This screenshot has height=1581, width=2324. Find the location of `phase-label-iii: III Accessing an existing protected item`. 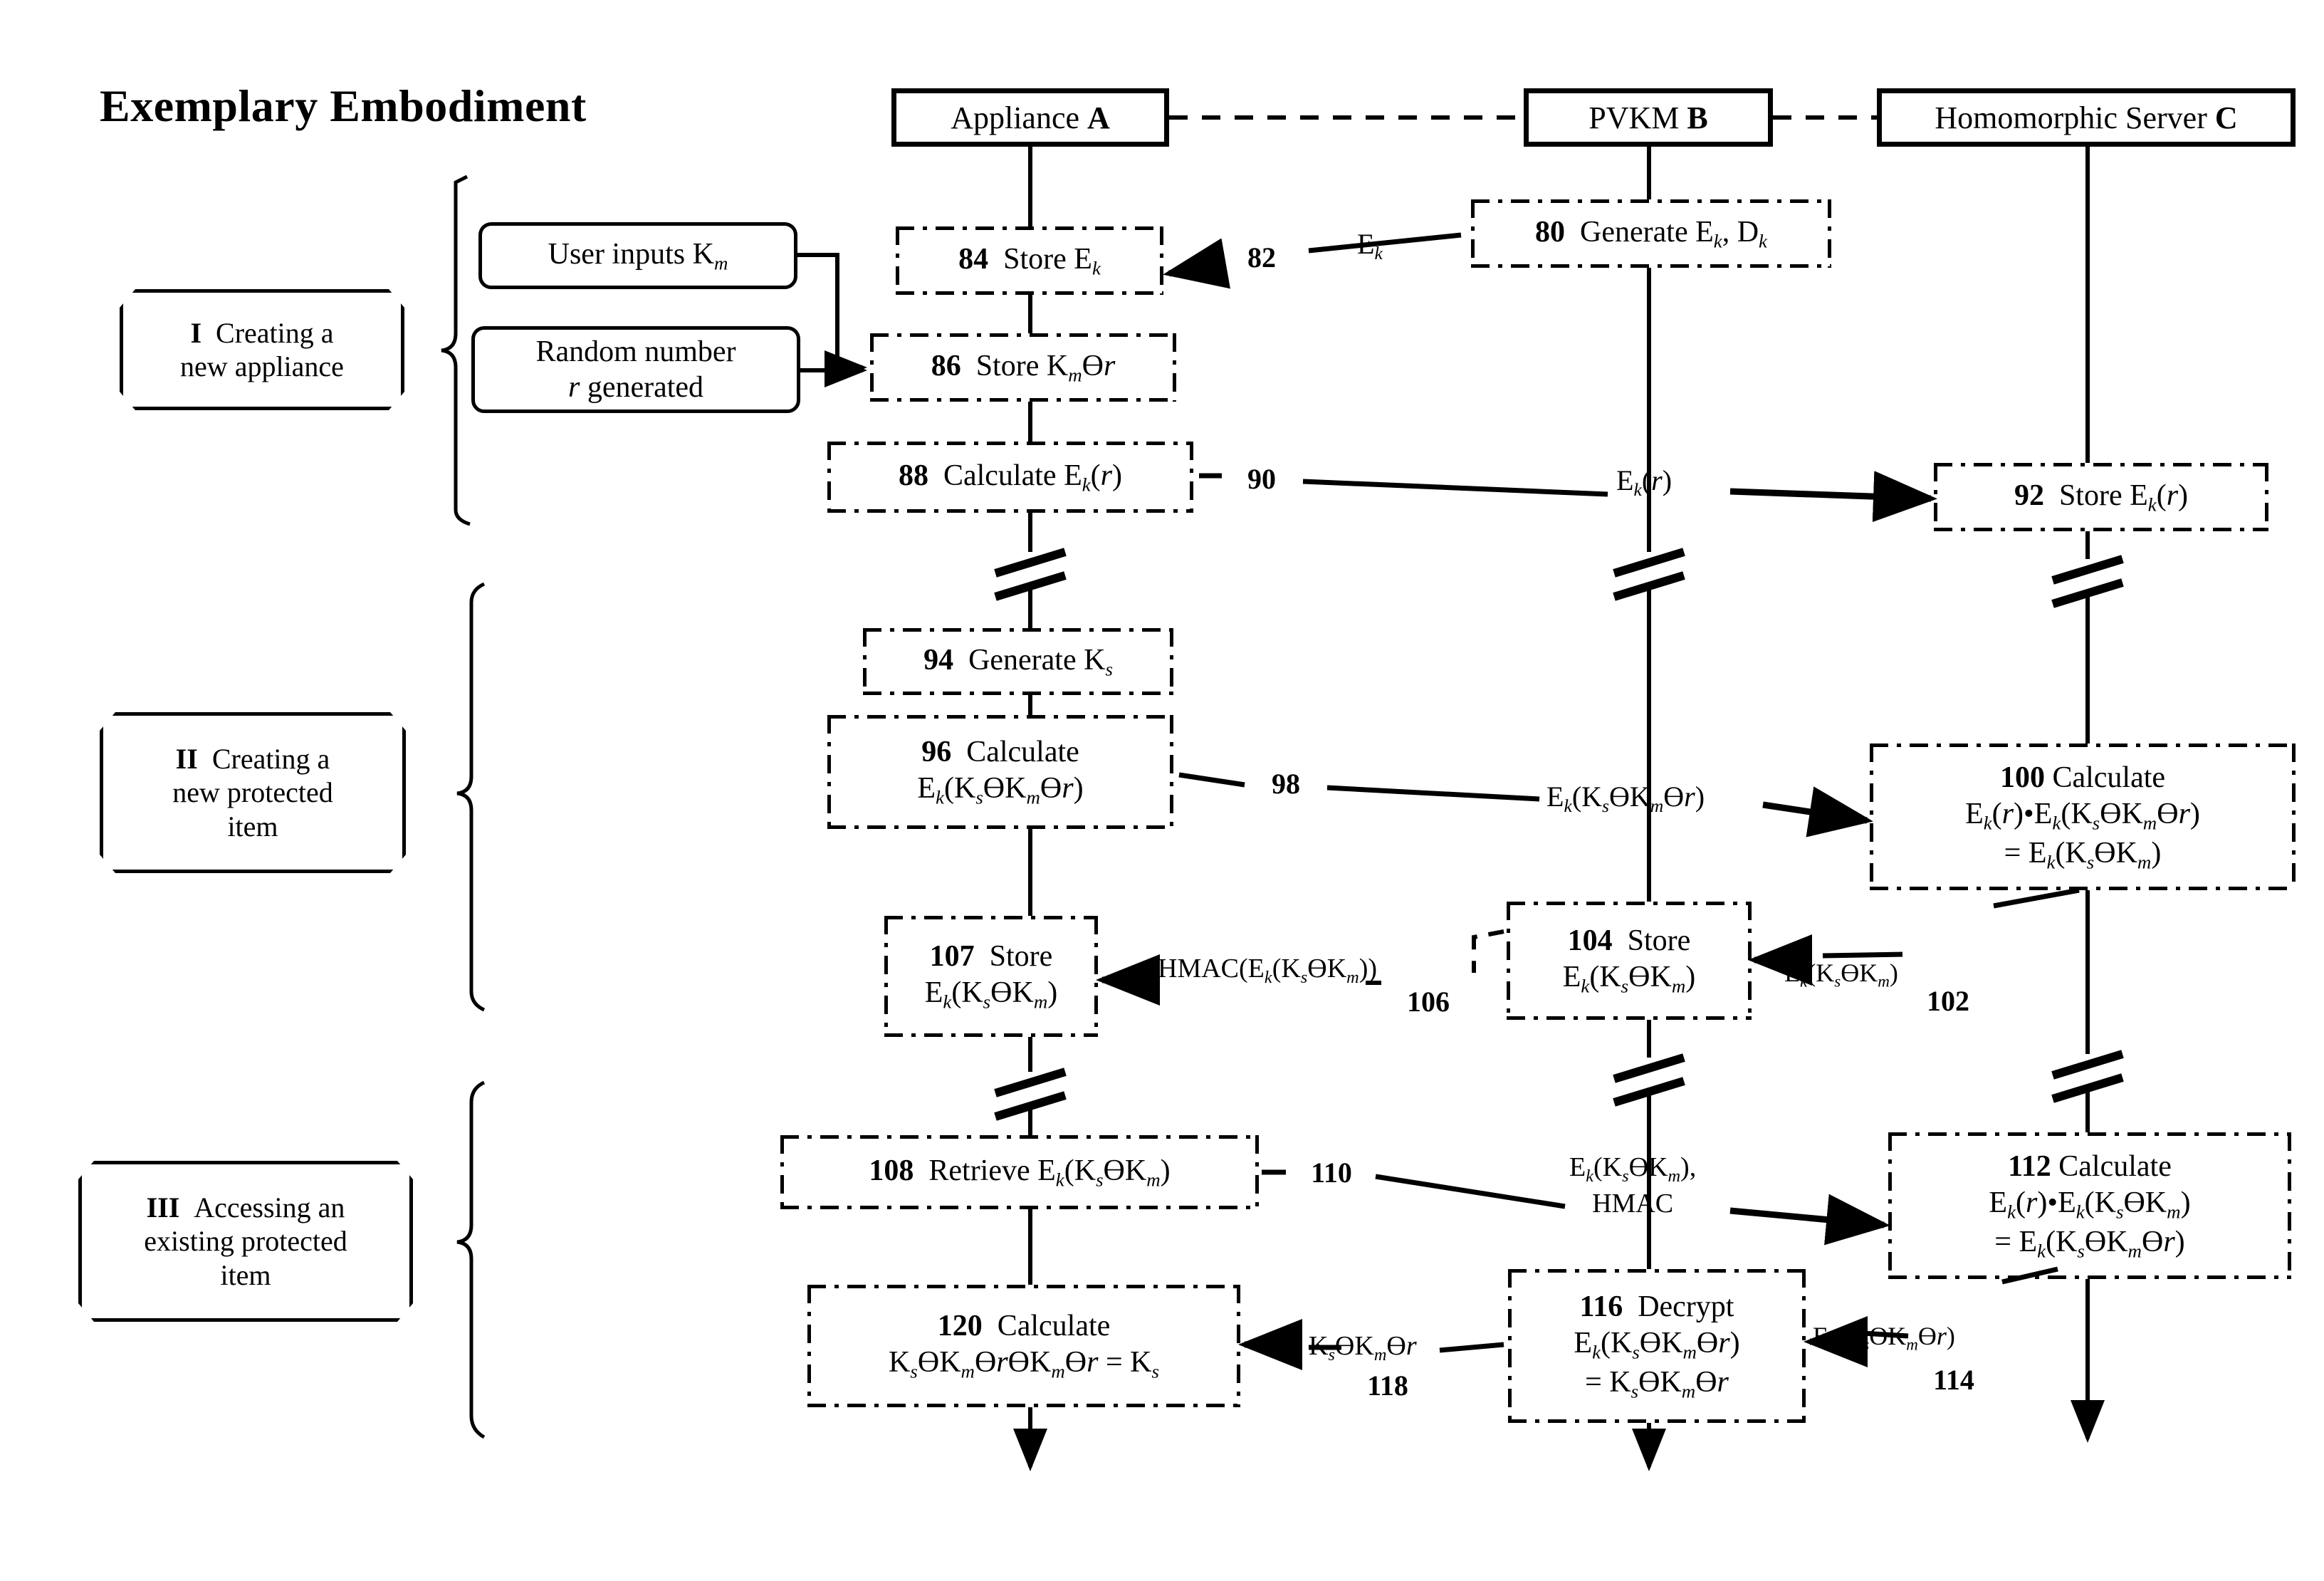

phase-label-iii: III Accessing an existing protected item is located at coordinates (245, 1241).